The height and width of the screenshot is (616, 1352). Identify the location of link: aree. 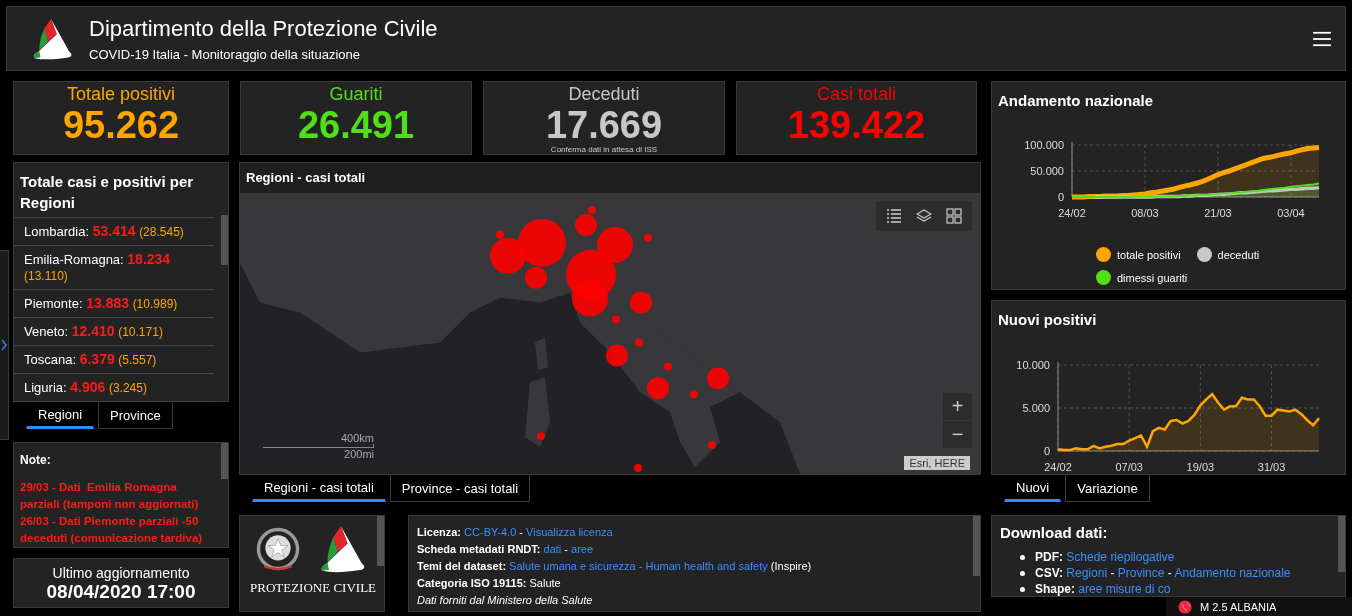
(582, 549).